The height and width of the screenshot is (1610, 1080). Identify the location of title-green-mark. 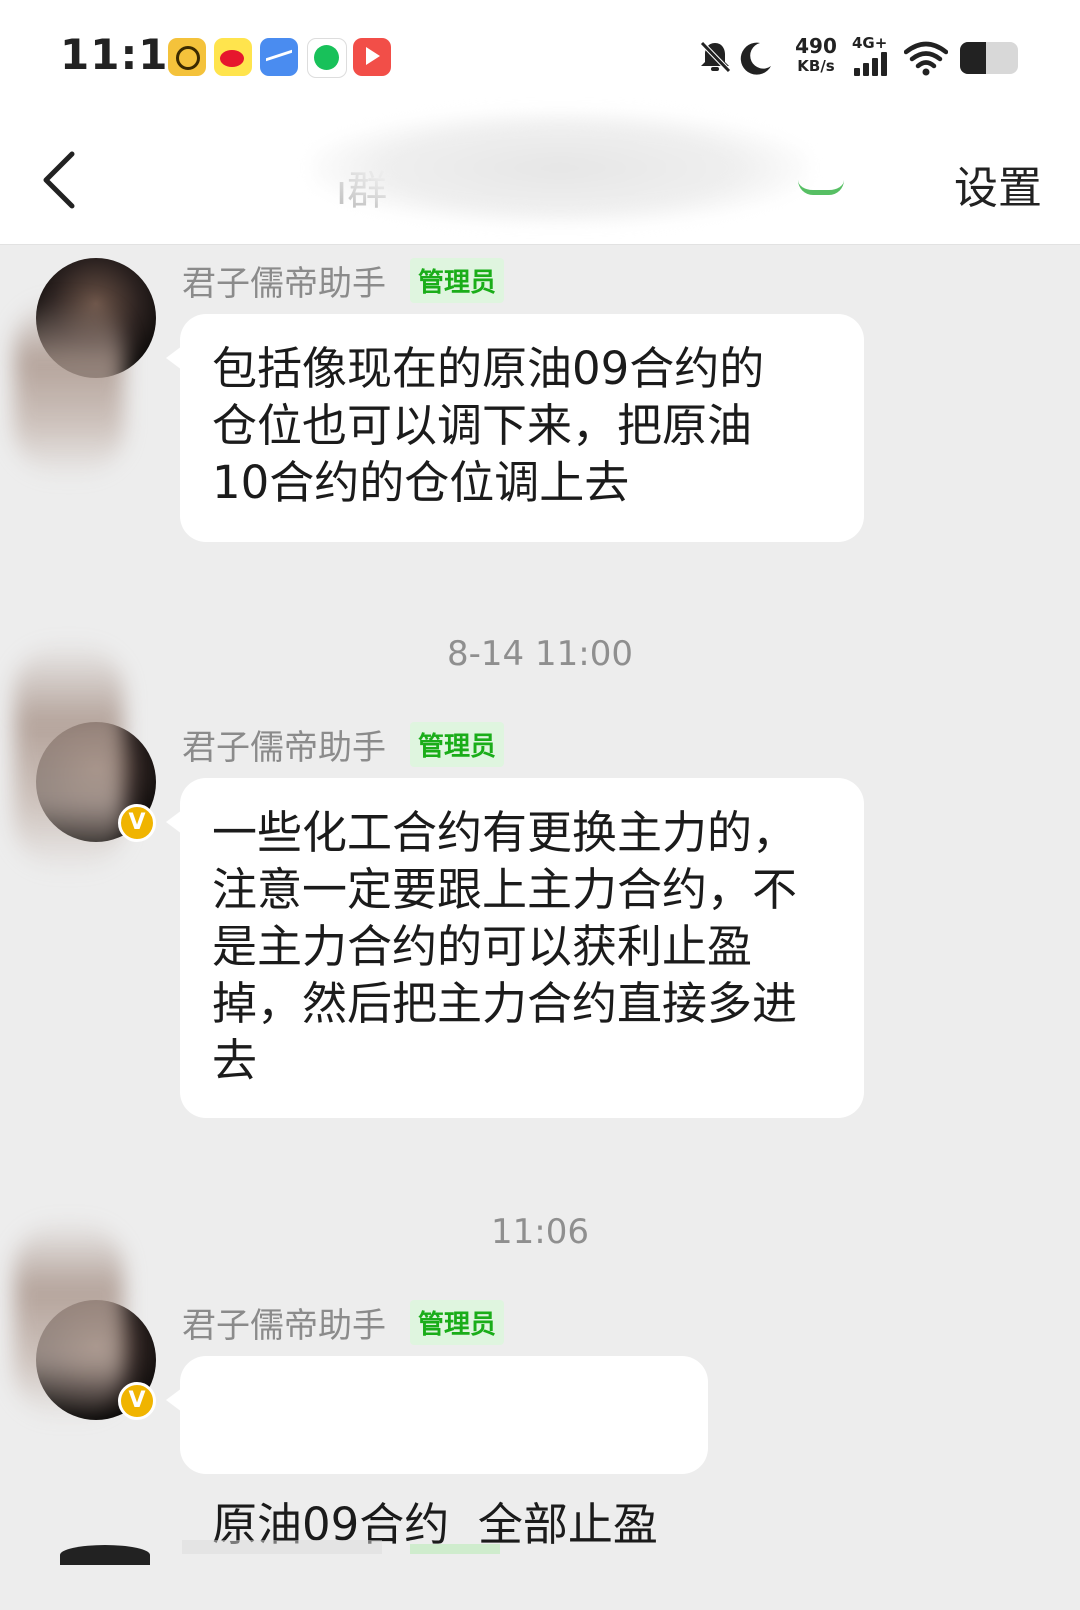
(821, 187).